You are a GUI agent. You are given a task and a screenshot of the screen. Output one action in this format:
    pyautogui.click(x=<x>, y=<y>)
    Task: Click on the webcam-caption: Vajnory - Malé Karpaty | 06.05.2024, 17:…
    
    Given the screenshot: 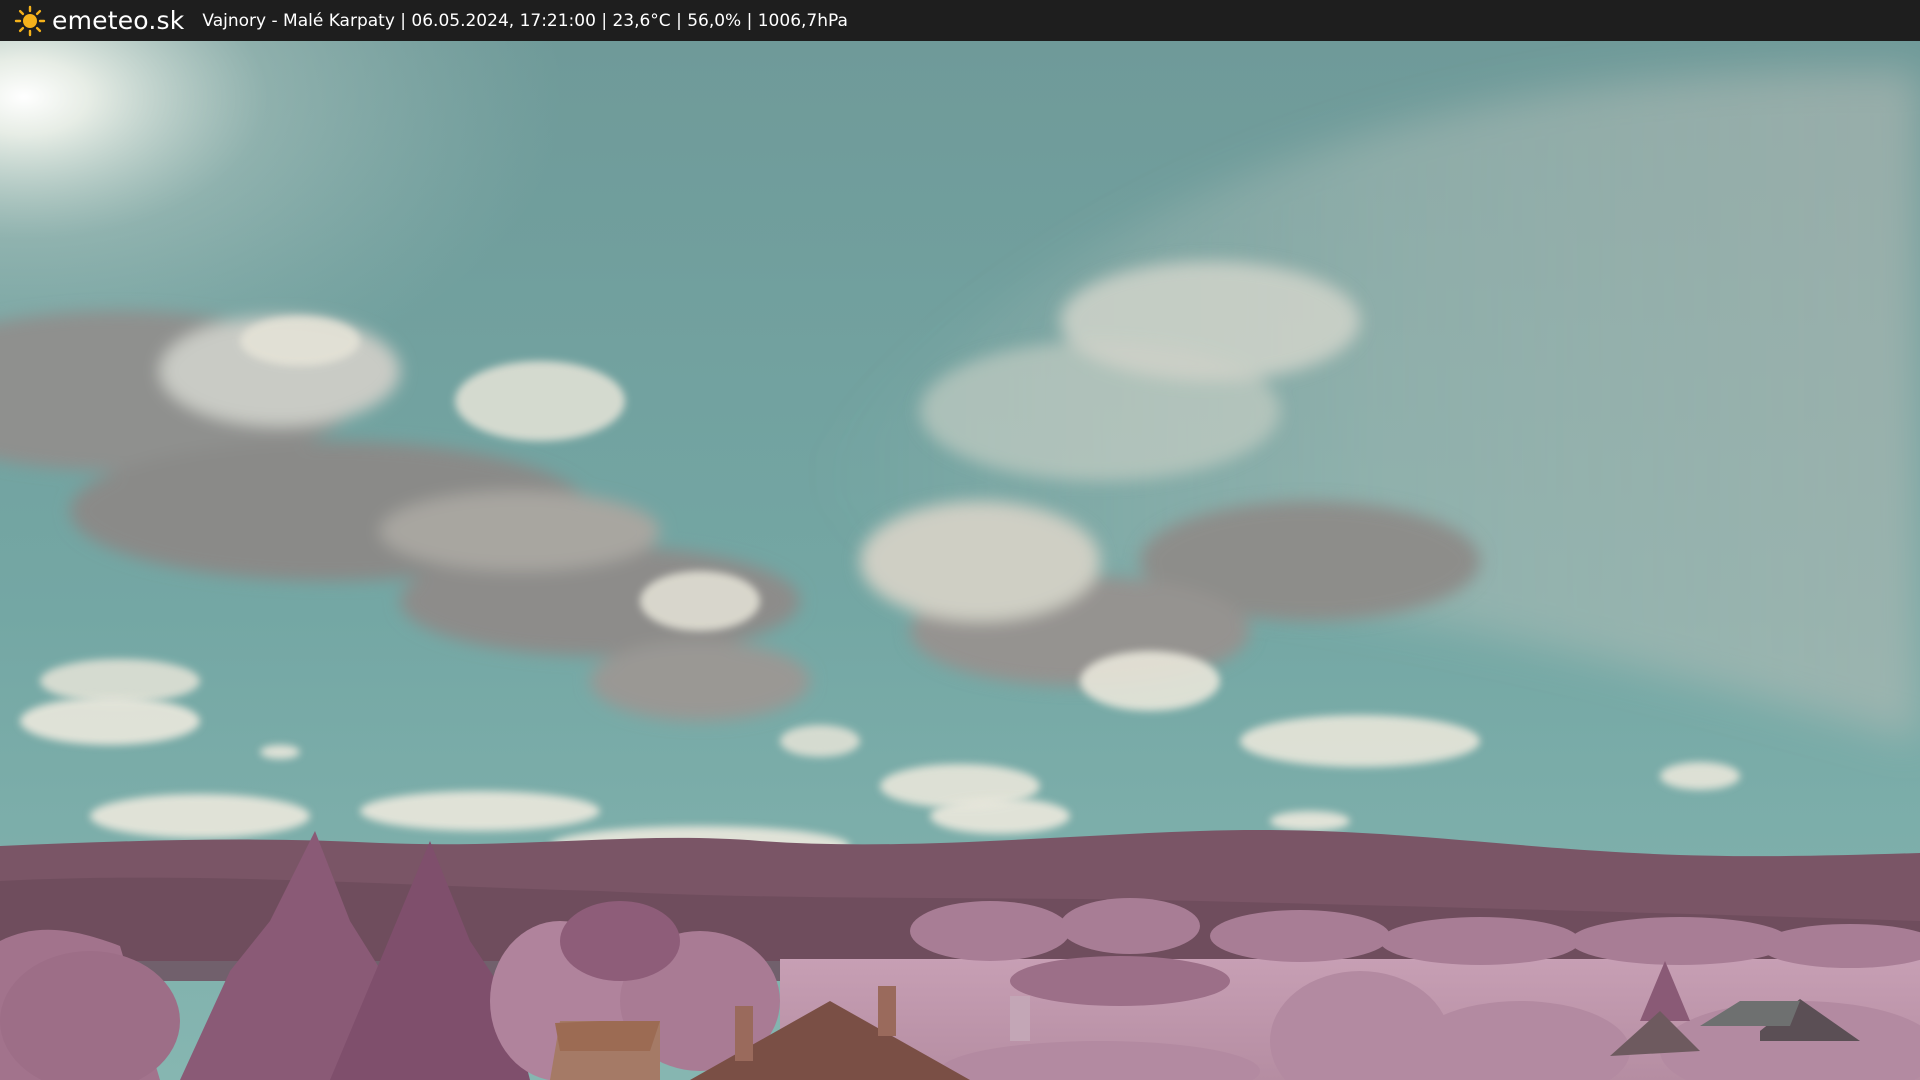 What is the action you would take?
    pyautogui.click(x=525, y=20)
    